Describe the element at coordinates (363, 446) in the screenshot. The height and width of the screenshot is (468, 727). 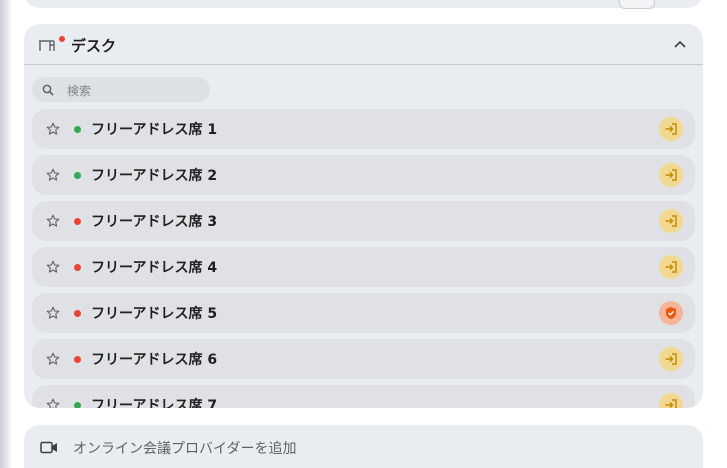
I see `add-conference-provider-button: オンライン会議プロバイダーを追加` at that location.